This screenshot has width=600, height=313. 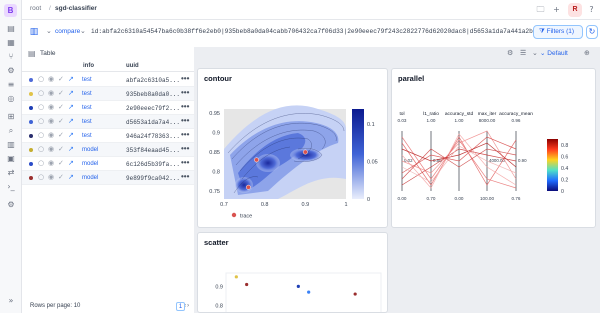 I want to click on table-label: Table, so click(x=48, y=53).